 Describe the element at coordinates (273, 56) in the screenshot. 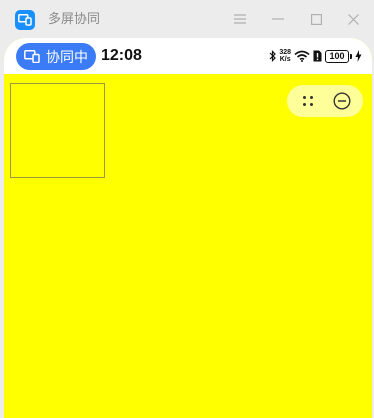

I see `bluetooth-icon` at that location.